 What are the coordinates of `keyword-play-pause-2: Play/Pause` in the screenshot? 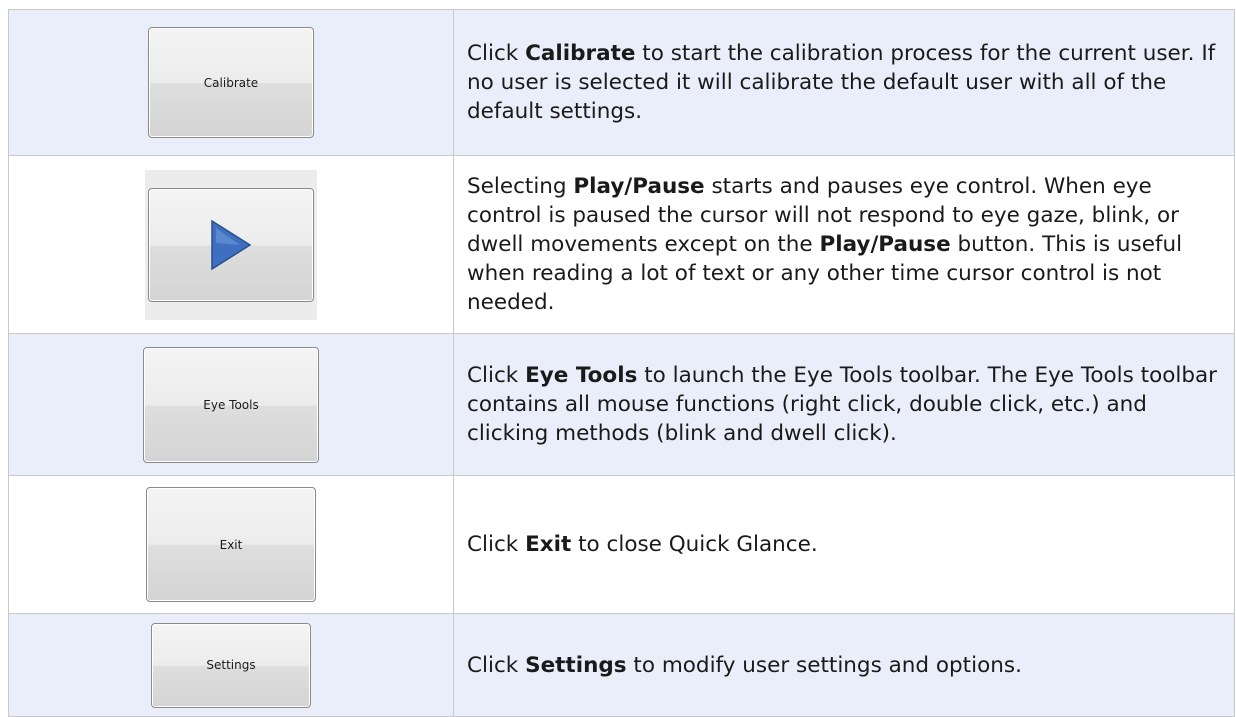 It's located at (885, 244).